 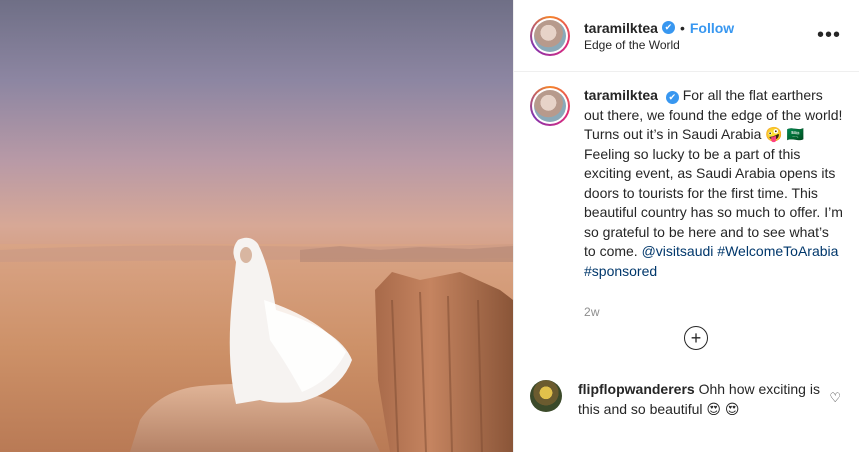 What do you see at coordinates (621, 95) in the screenshot?
I see `caption-username: taramilktea` at bounding box center [621, 95].